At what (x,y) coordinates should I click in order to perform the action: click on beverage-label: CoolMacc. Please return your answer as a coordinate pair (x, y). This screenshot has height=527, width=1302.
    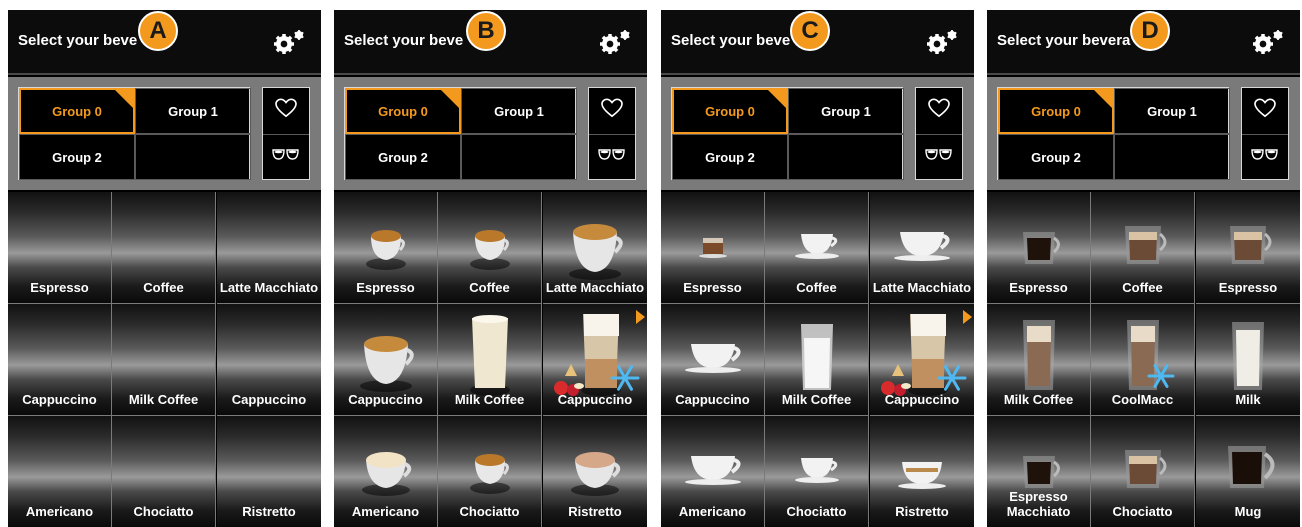
    Looking at the image, I should click on (1142, 399).